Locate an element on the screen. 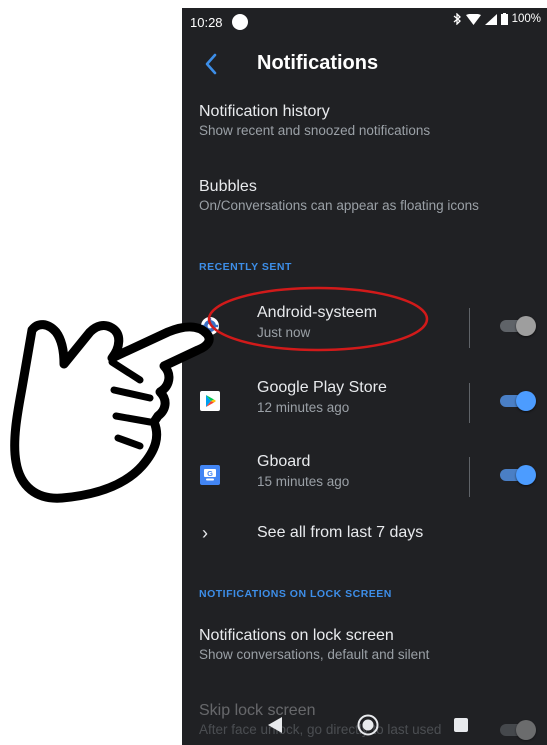 This screenshot has width=547, height=745. nav-home-icon is located at coordinates (368, 725).